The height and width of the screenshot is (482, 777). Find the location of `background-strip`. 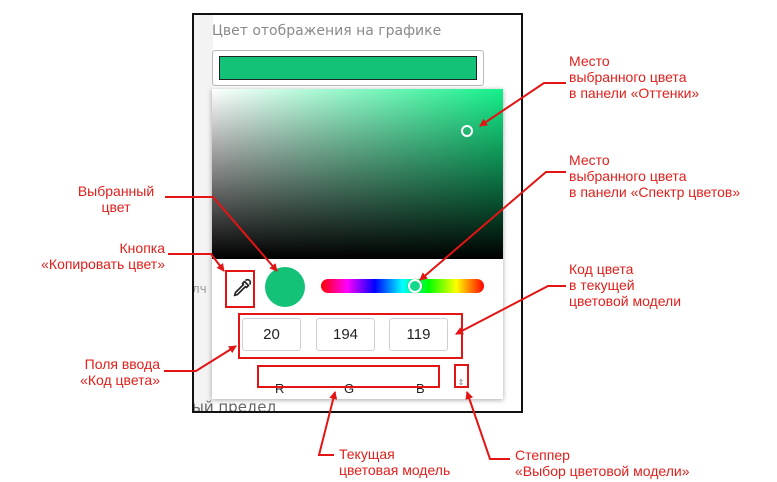

background-strip is located at coordinates (203, 213).